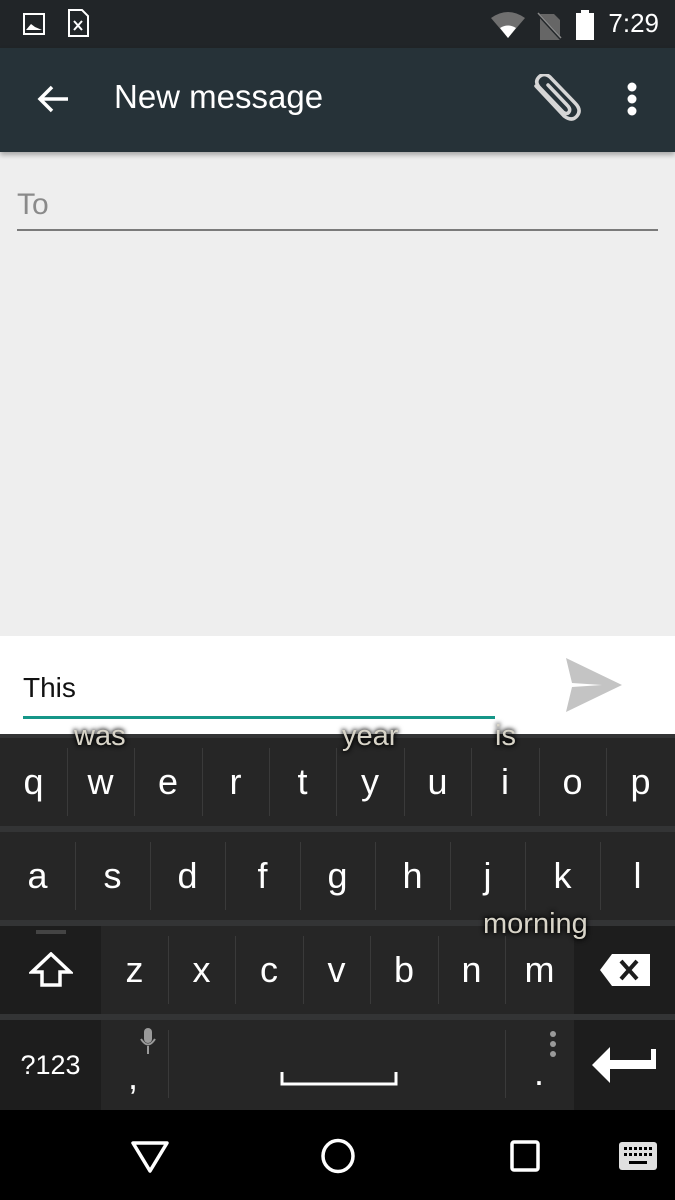 Image resolution: width=675 pixels, height=1200 pixels. What do you see at coordinates (572, 782) in the screenshot?
I see `key-o: o` at bounding box center [572, 782].